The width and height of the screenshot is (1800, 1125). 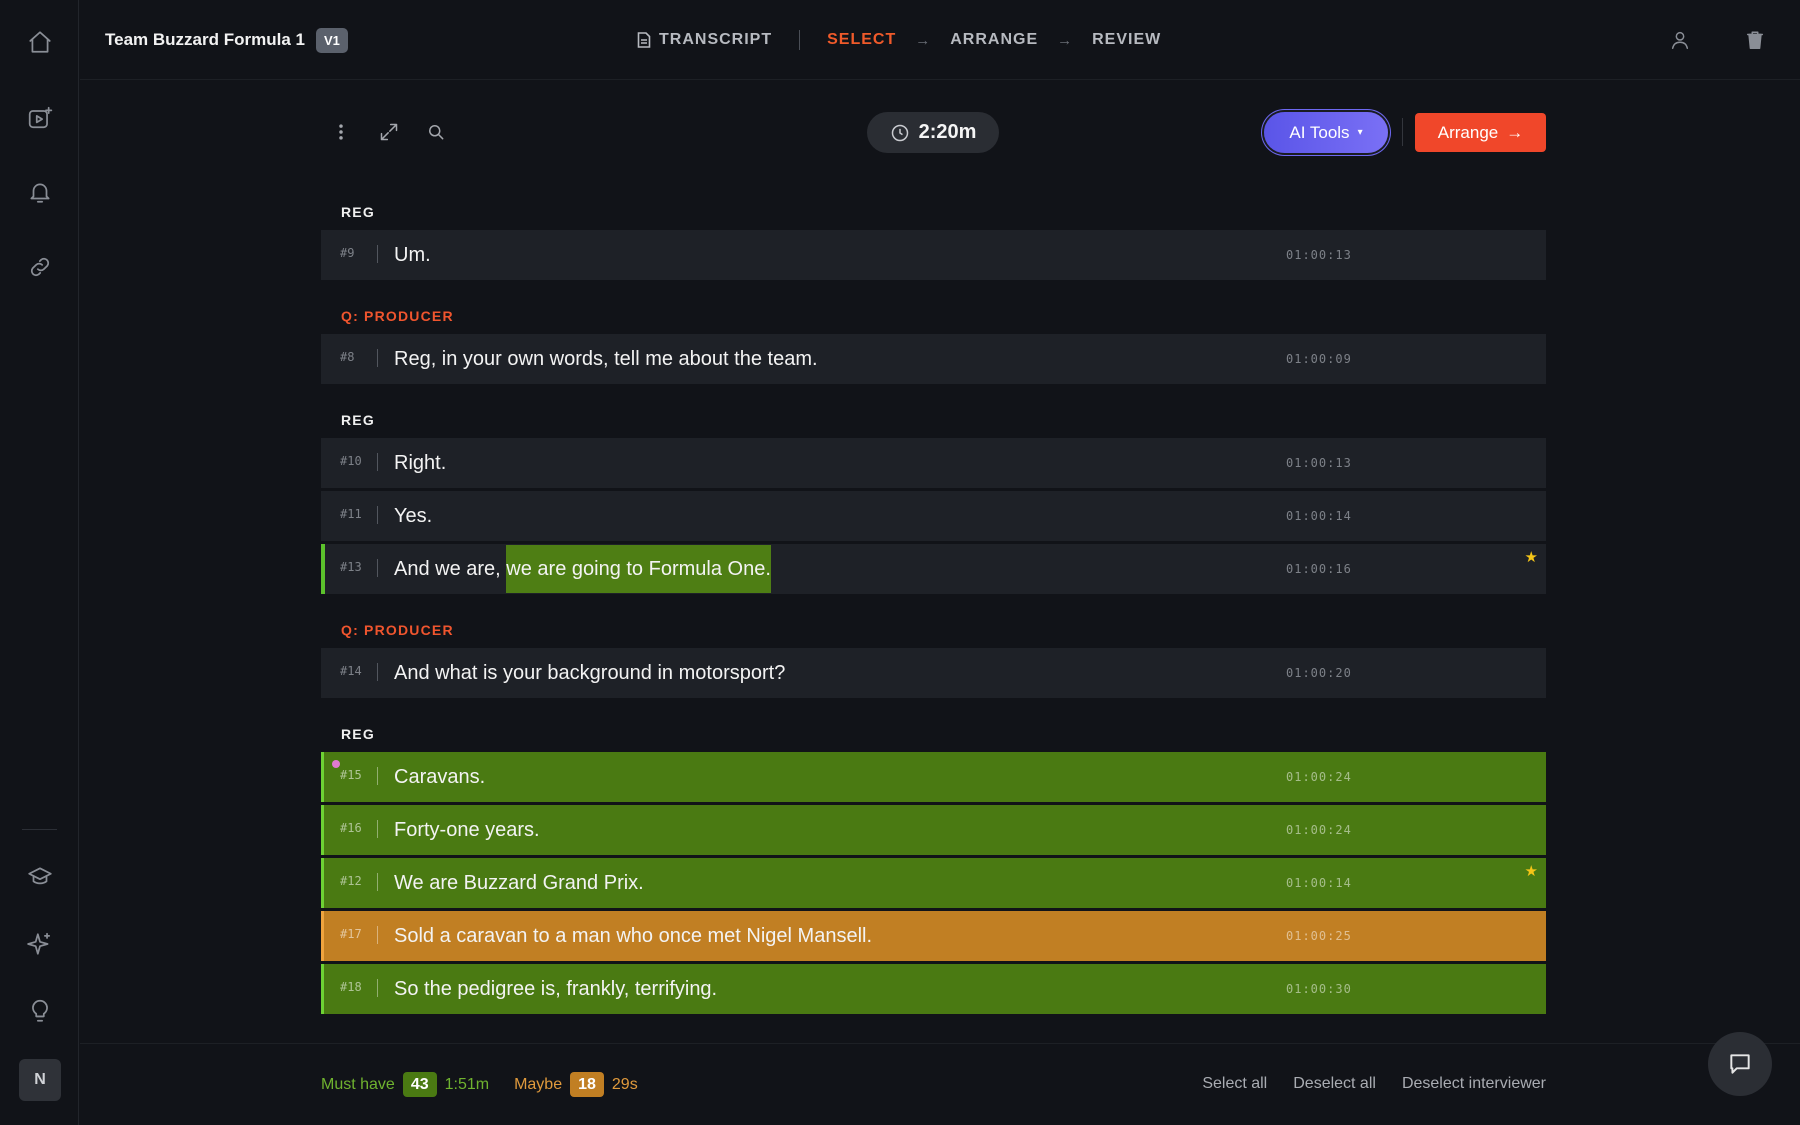 I want to click on sidebar-divider, so click(x=39, y=829).